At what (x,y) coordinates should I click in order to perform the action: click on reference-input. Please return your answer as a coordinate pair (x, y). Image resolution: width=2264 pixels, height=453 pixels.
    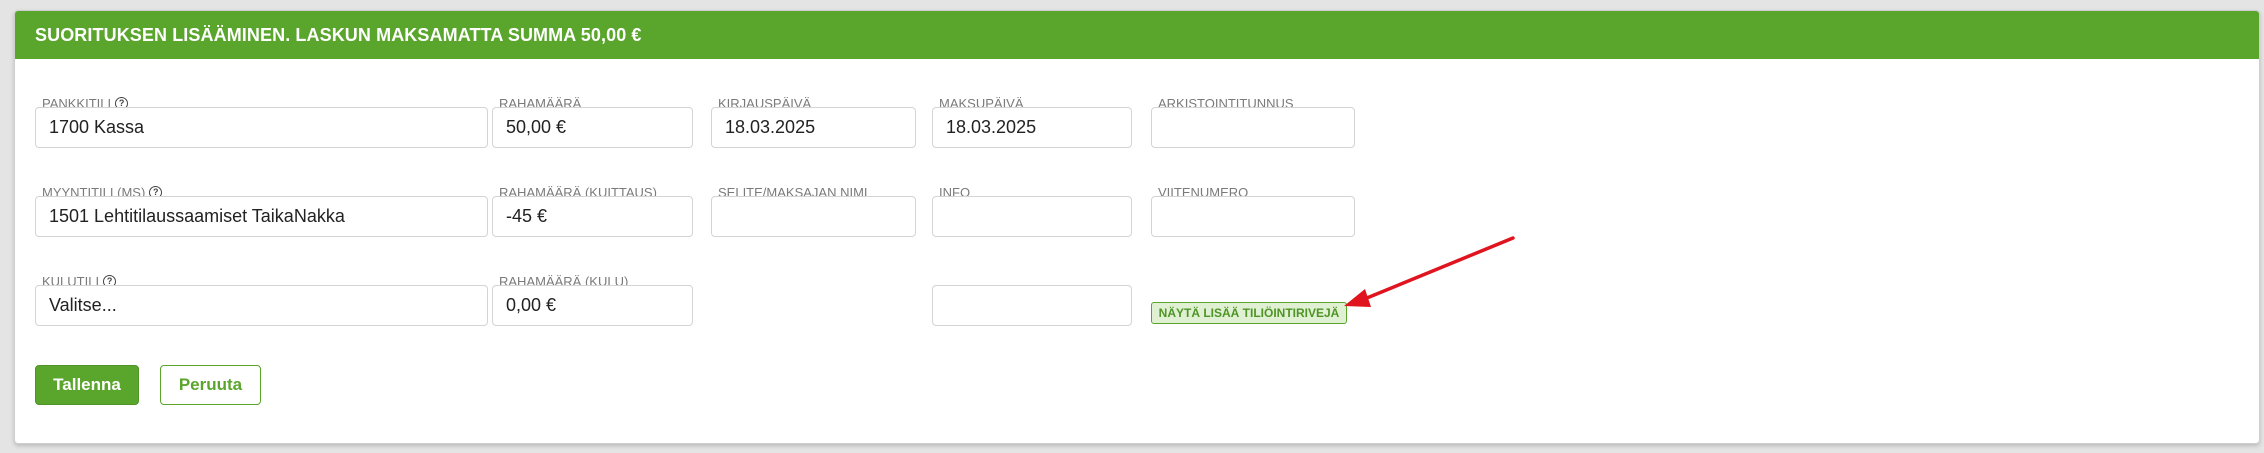
    Looking at the image, I should click on (1253, 216).